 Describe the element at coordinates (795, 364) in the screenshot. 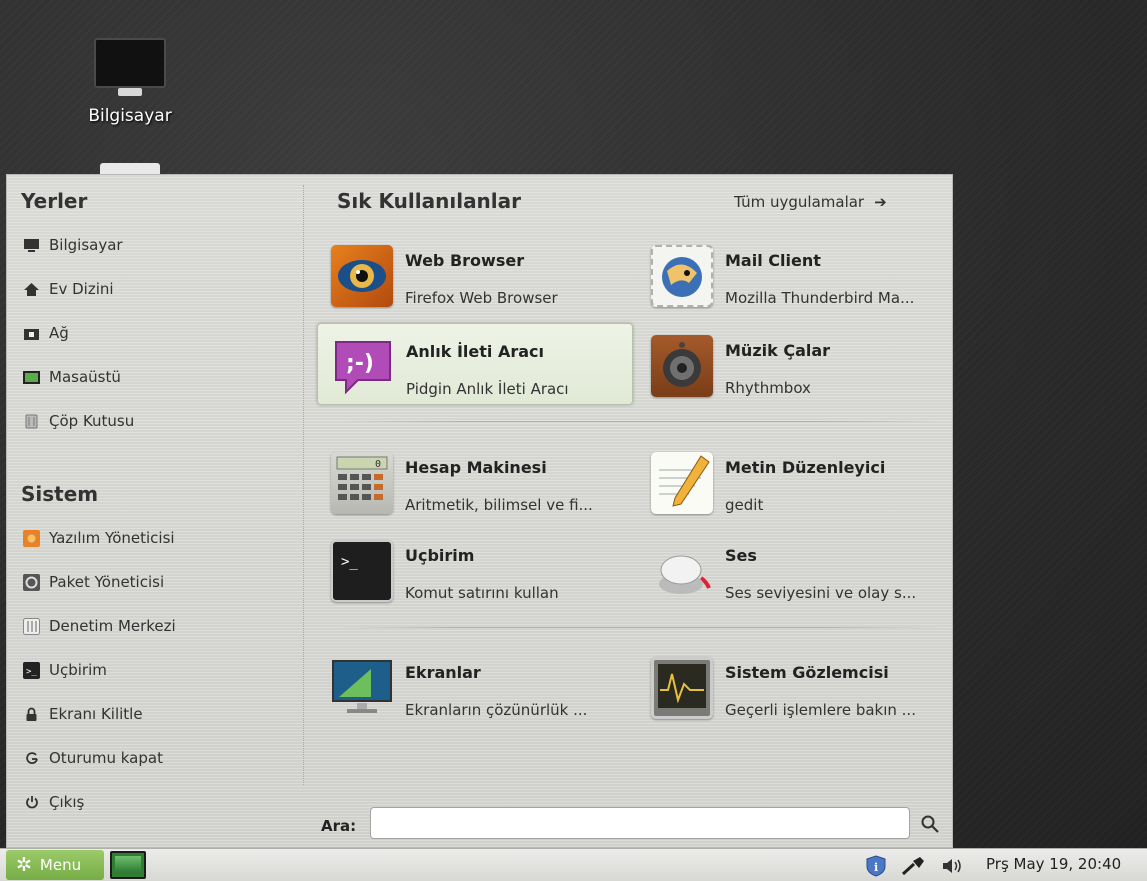

I see `app-music-player: Müzik Çalar Rhythmbox` at that location.